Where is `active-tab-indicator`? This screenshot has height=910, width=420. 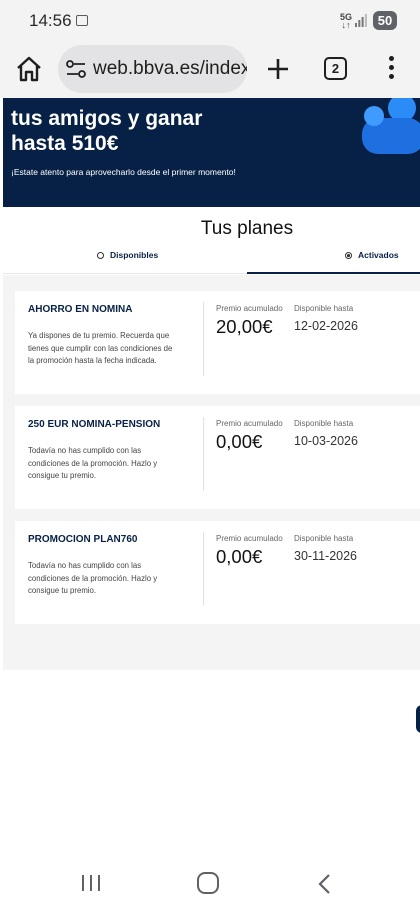 active-tab-indicator is located at coordinates (333, 273).